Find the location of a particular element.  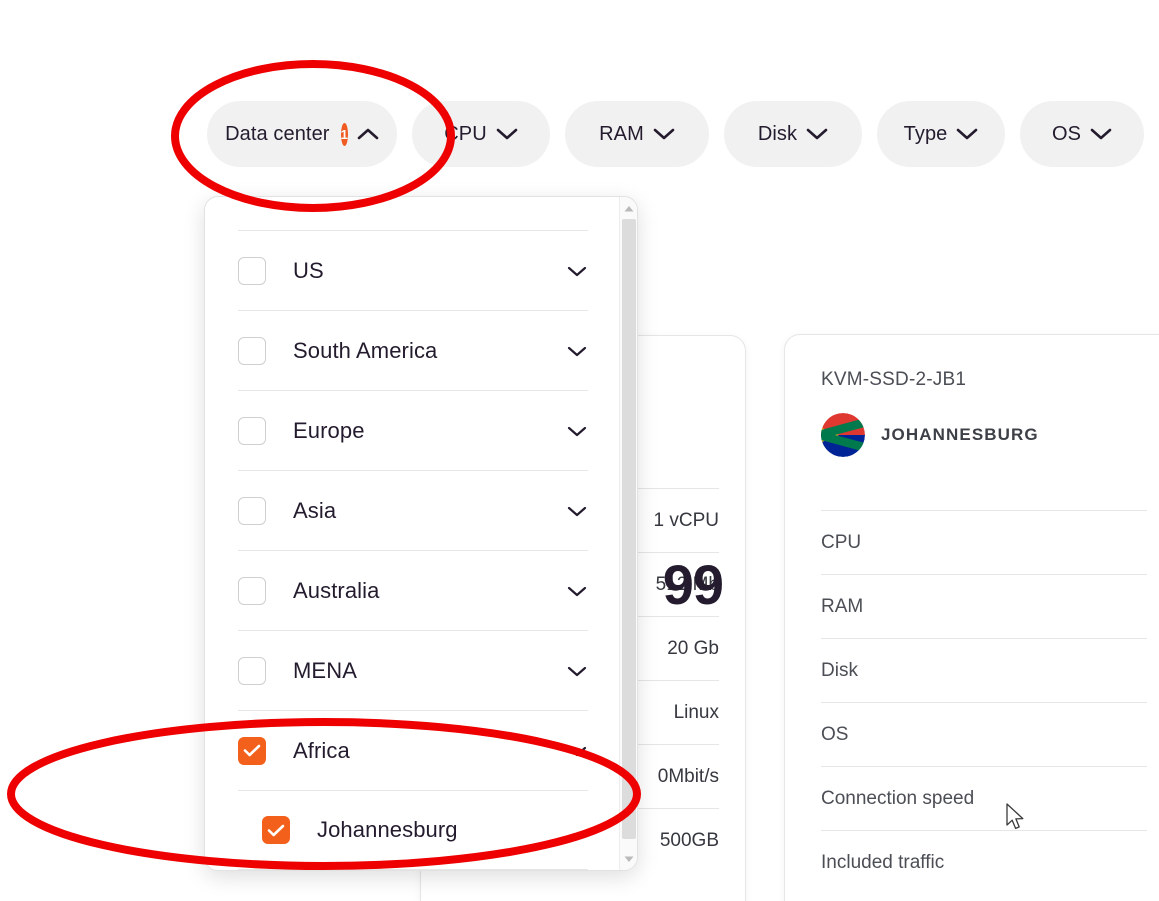

filter-pill-ram: RAM is located at coordinates (637, 134).